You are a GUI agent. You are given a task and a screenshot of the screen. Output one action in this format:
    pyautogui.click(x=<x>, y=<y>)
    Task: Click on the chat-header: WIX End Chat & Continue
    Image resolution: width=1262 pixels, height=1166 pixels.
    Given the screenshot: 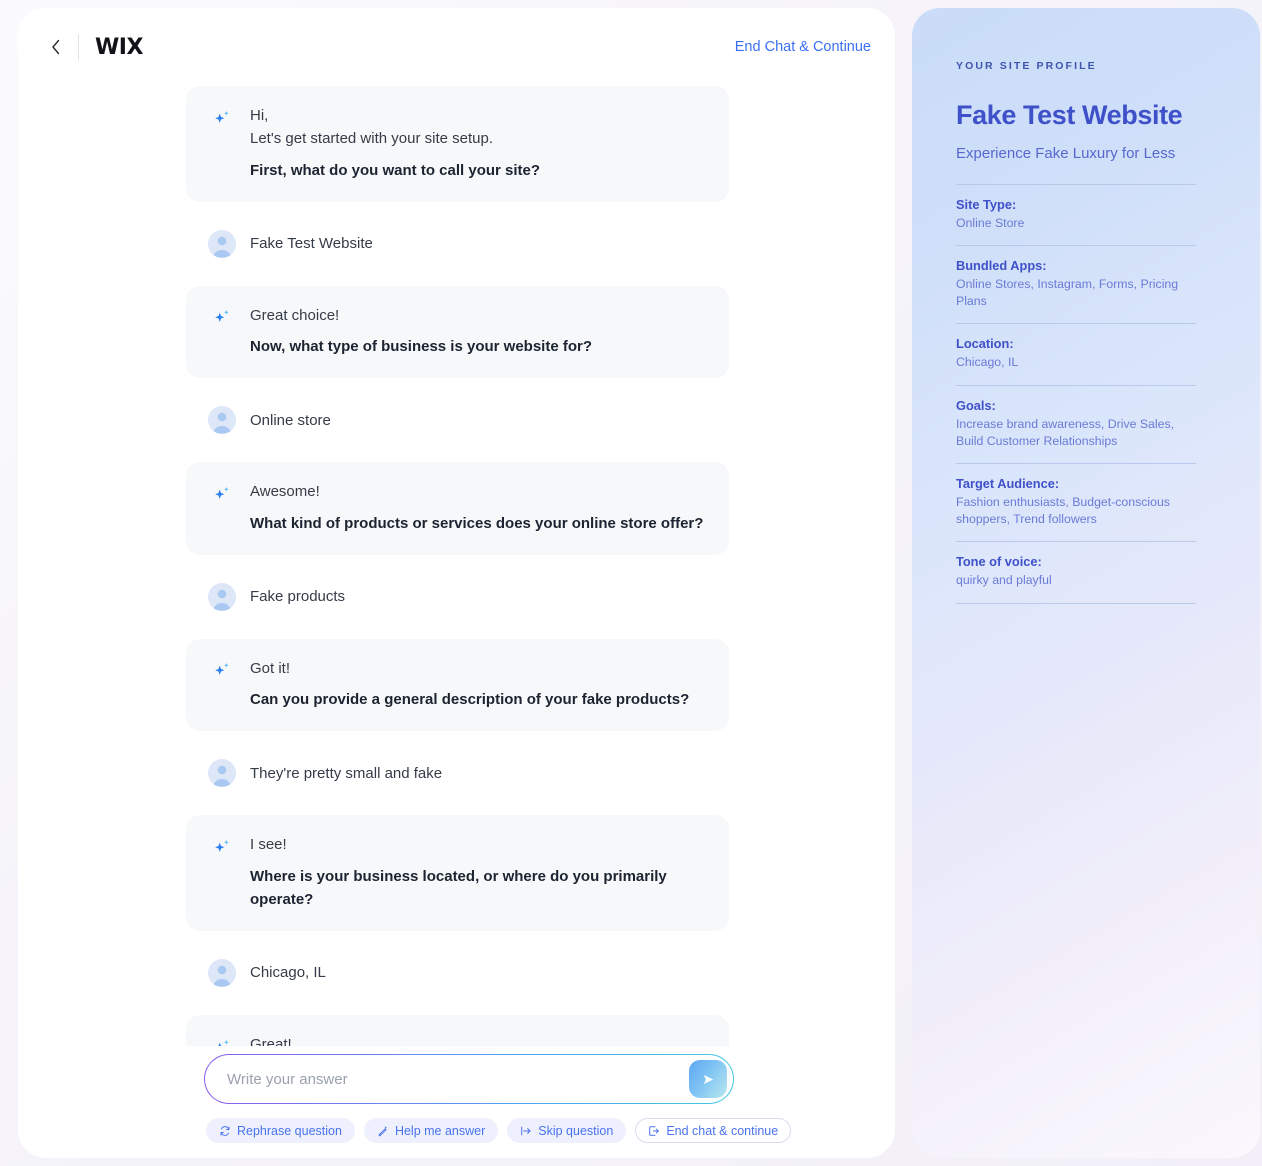 What is the action you would take?
    pyautogui.click(x=456, y=47)
    